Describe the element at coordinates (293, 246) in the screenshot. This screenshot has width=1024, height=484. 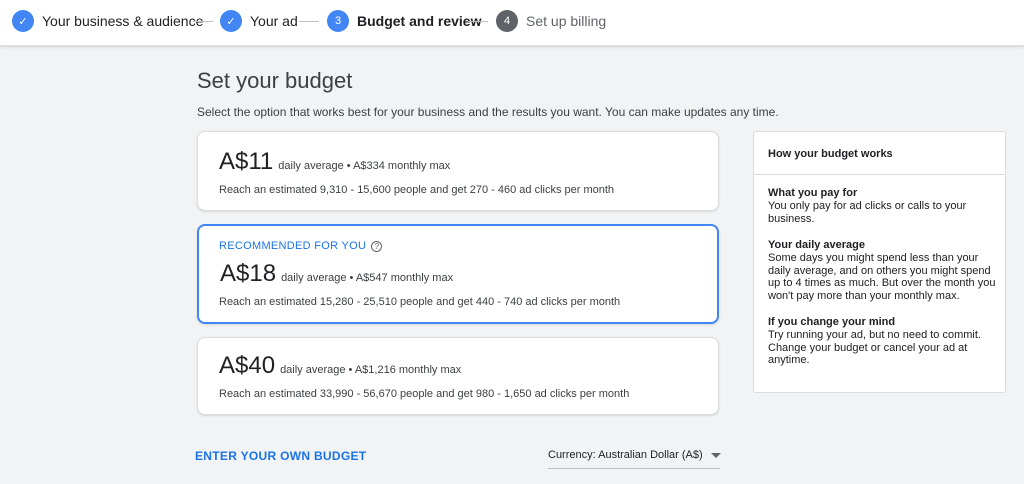
I see `recommended-label: RECOMMENDED FOR YOU` at that location.